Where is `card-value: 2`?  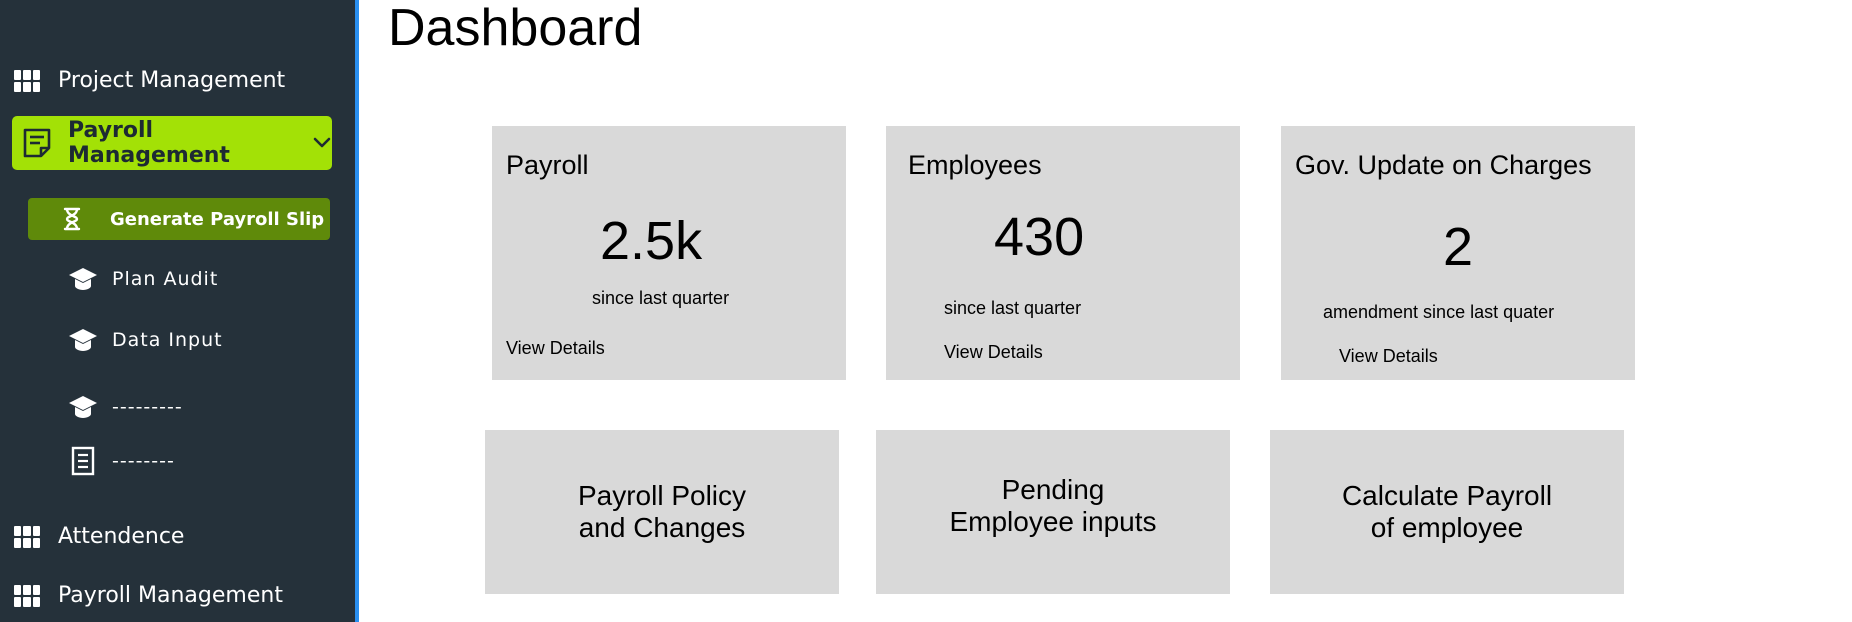
card-value: 2 is located at coordinates (1458, 247).